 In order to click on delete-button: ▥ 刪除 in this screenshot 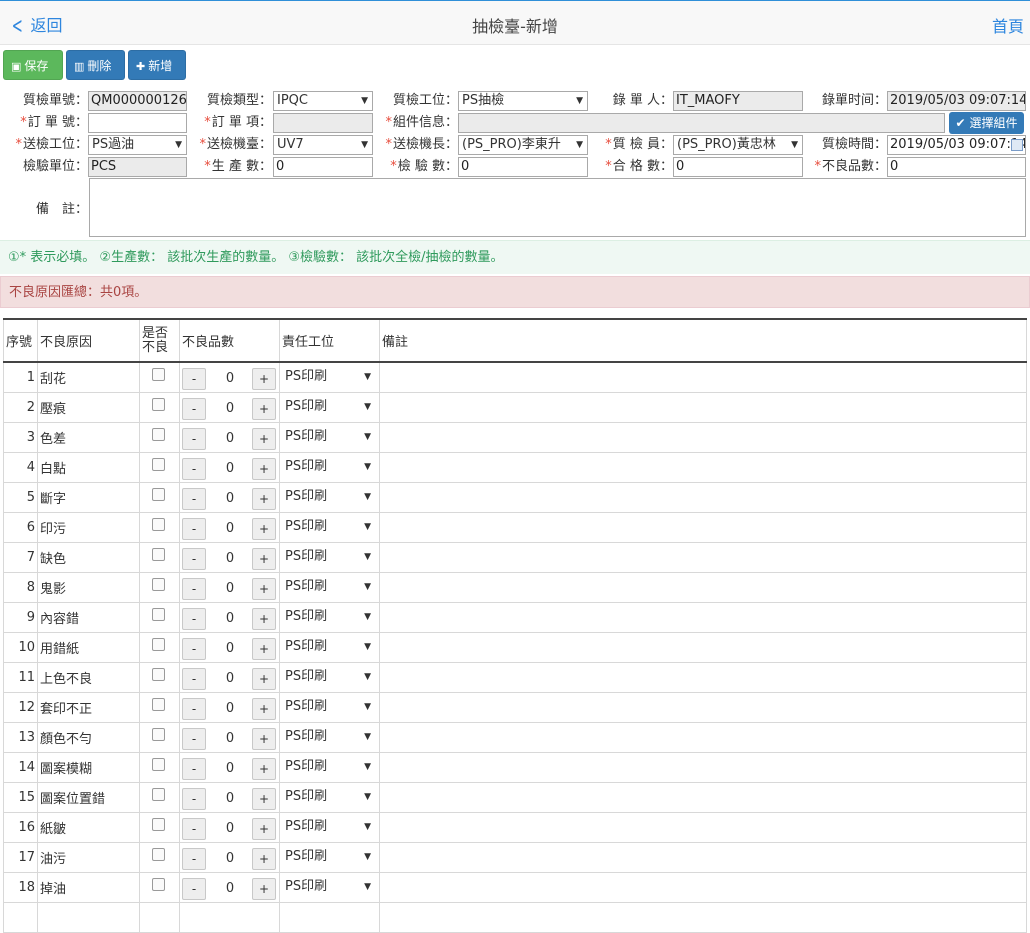, I will do `click(95, 65)`.